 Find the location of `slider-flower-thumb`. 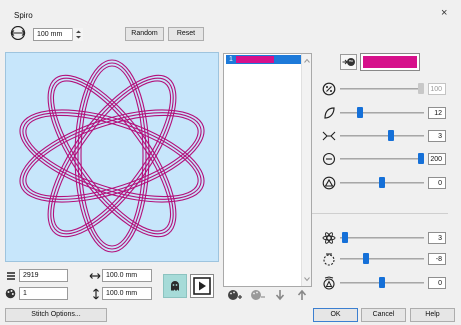

slider-flower-thumb is located at coordinates (345, 237).